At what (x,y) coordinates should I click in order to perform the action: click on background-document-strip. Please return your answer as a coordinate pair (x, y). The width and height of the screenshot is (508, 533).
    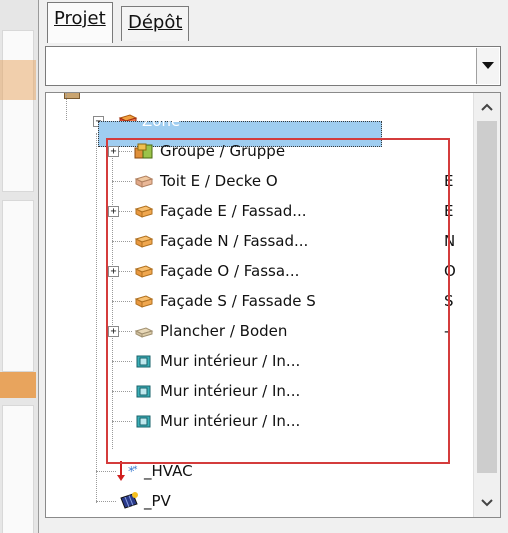
    Looking at the image, I should click on (19, 266).